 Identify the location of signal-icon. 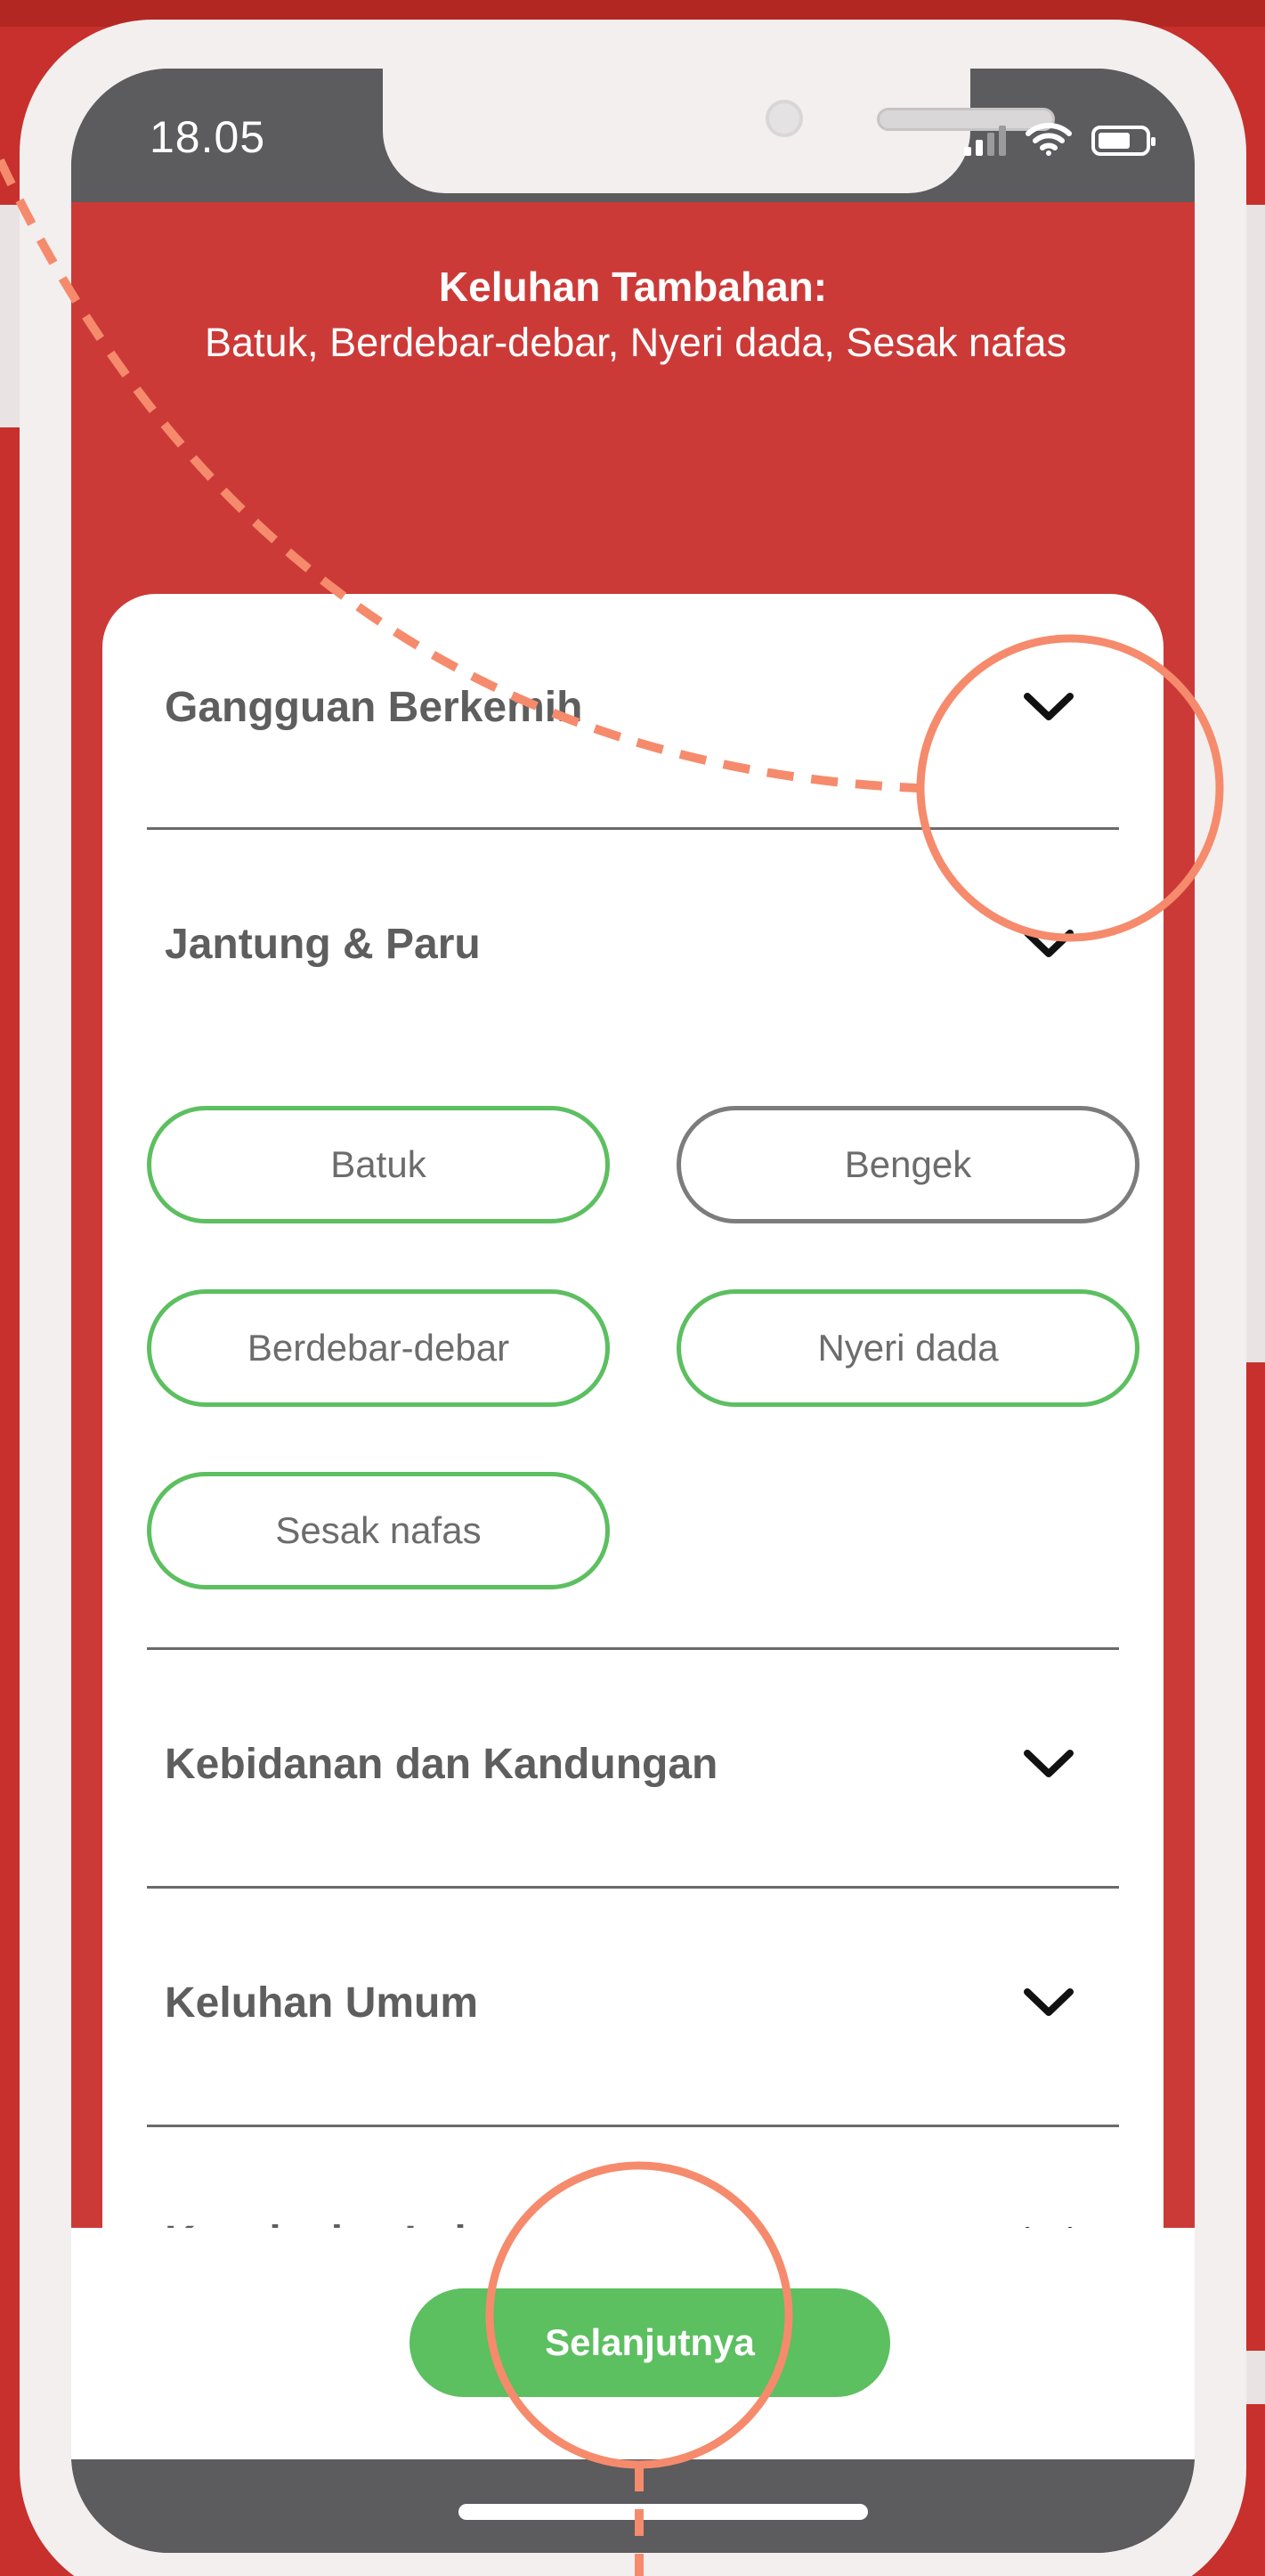
(985, 141).